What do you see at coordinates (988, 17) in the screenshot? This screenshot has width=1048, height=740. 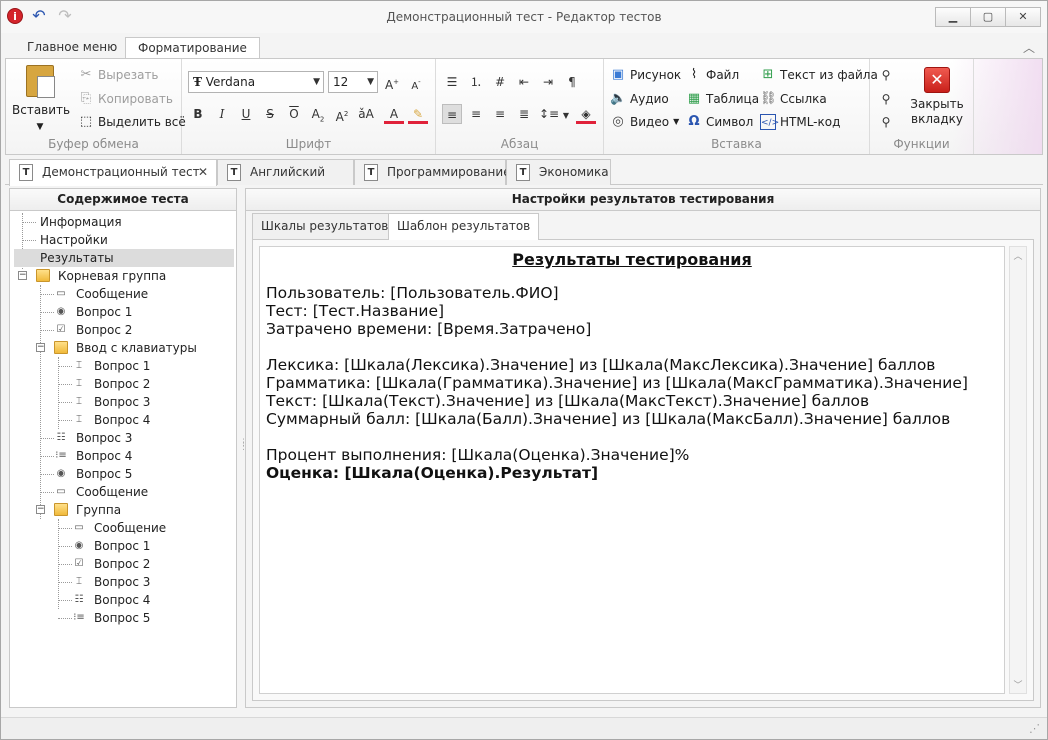 I see `maximize-button: ▢` at bounding box center [988, 17].